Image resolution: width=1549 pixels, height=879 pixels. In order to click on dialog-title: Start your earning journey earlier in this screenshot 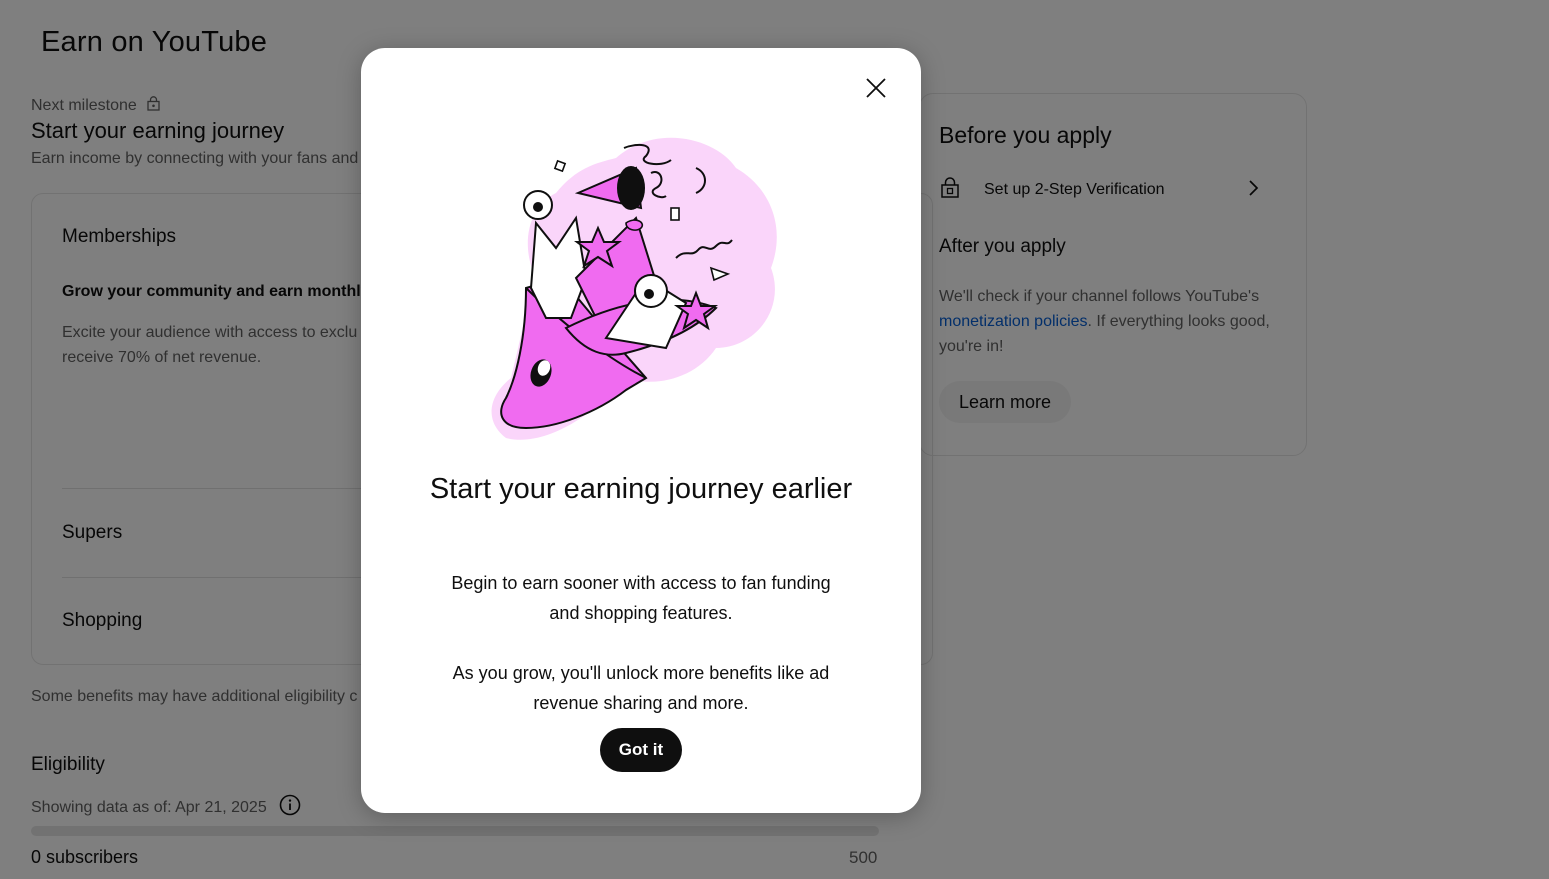, I will do `click(641, 489)`.